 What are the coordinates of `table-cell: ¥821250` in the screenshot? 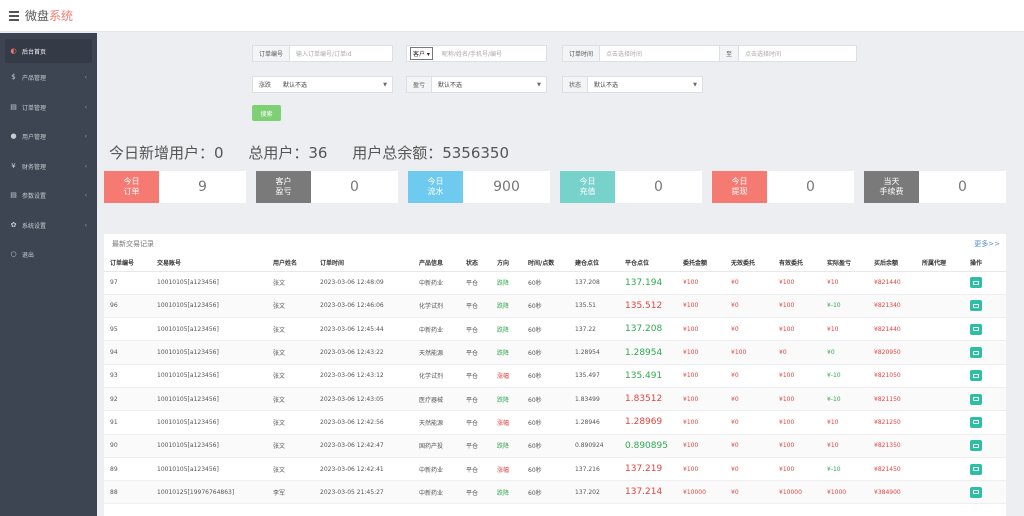 It's located at (892, 422).